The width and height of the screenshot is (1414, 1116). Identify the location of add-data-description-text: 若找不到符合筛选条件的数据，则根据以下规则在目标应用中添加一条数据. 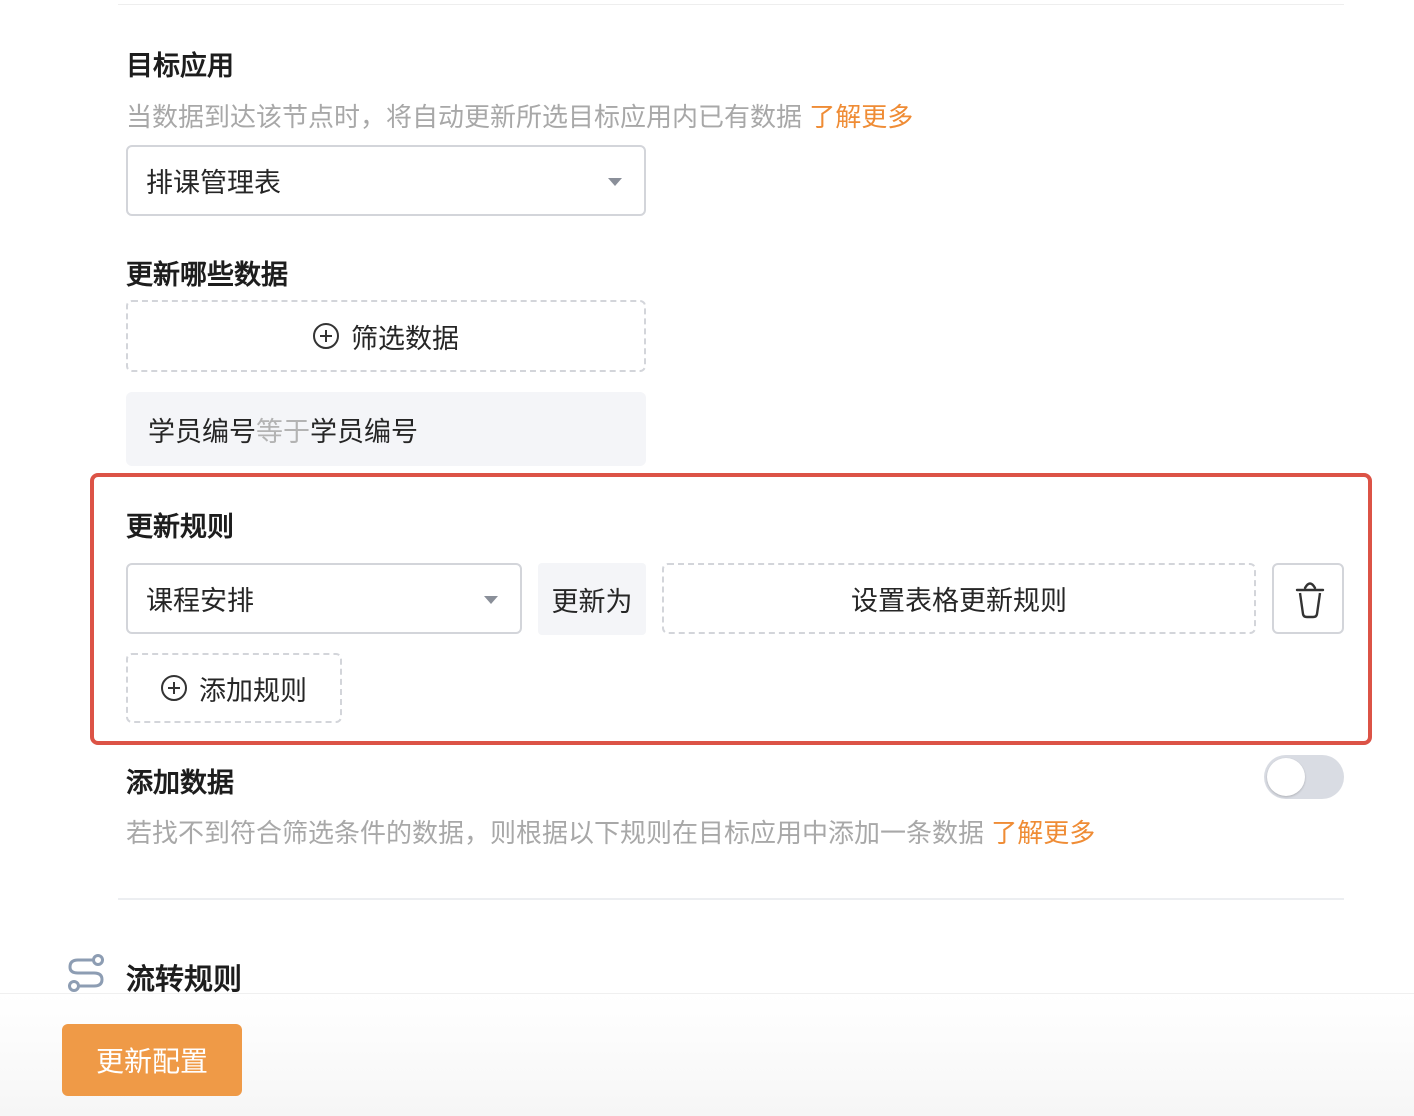
(555, 833).